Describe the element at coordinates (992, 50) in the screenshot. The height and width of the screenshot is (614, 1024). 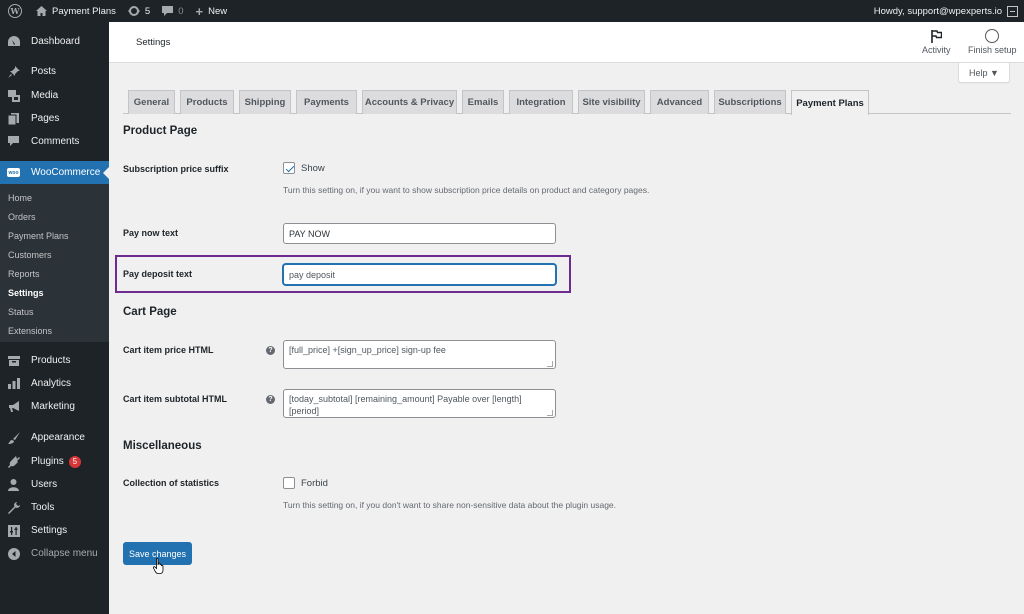
I see `finish-setup-label: Finish setup` at that location.